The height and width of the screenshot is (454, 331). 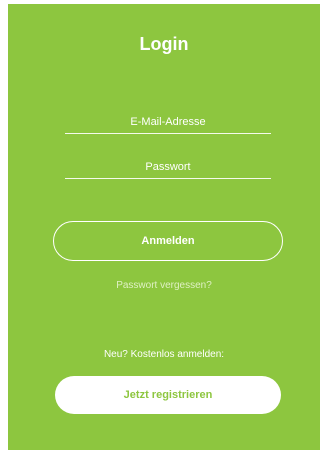 What do you see at coordinates (168, 122) in the screenshot?
I see `email-field` at bounding box center [168, 122].